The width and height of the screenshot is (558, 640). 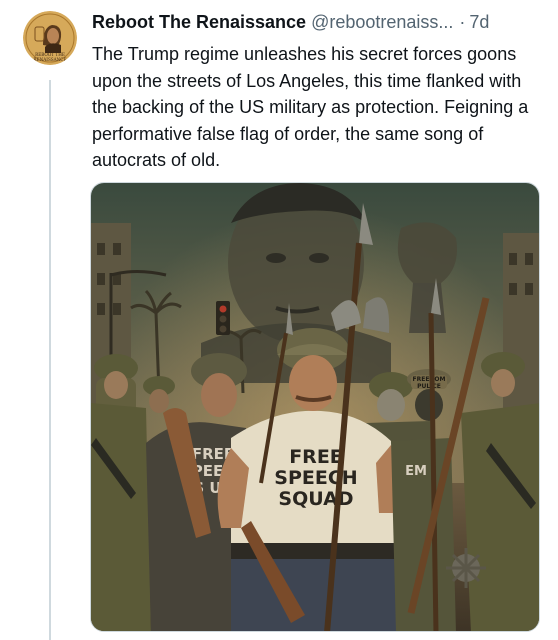 What do you see at coordinates (429, 379) in the screenshot?
I see `svg-text: FREEDOM` at bounding box center [429, 379].